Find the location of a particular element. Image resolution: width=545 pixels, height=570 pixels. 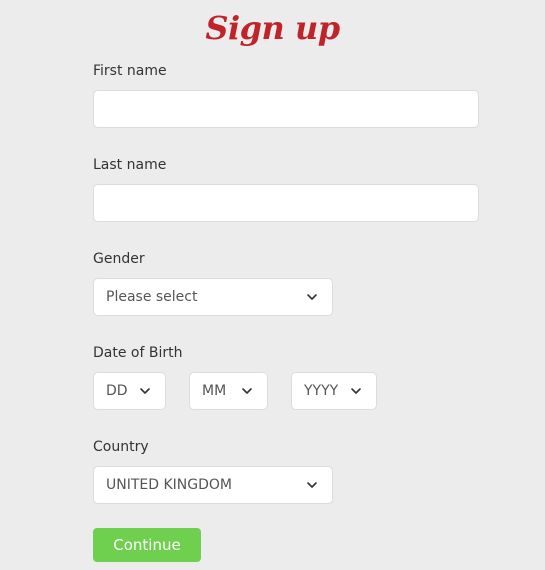

gender-label: Gender is located at coordinates (119, 259).